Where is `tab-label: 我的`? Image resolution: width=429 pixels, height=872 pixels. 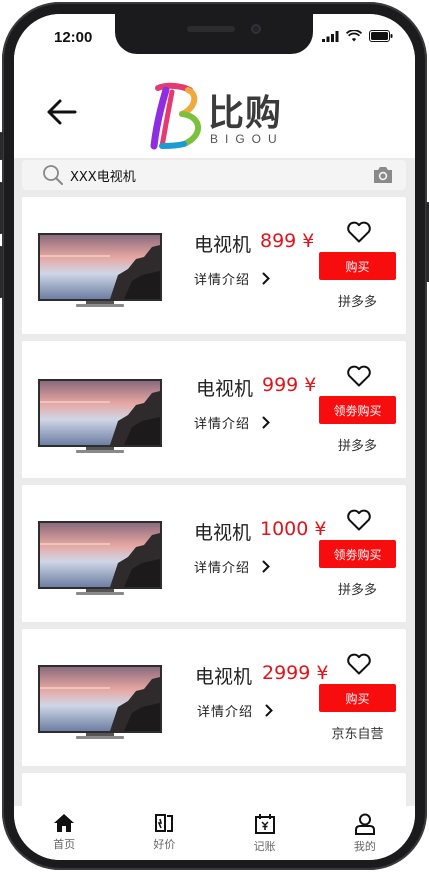
tab-label: 我的 is located at coordinates (364, 846).